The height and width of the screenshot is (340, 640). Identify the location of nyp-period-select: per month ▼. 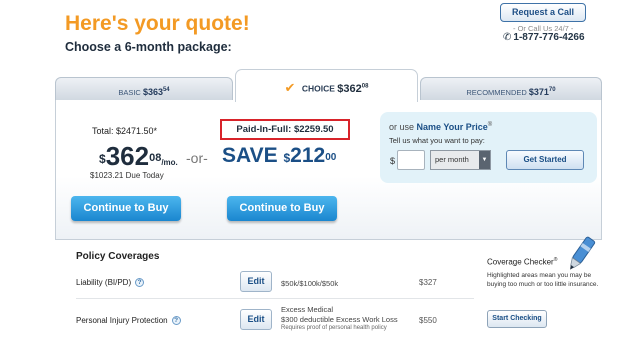
(460, 160).